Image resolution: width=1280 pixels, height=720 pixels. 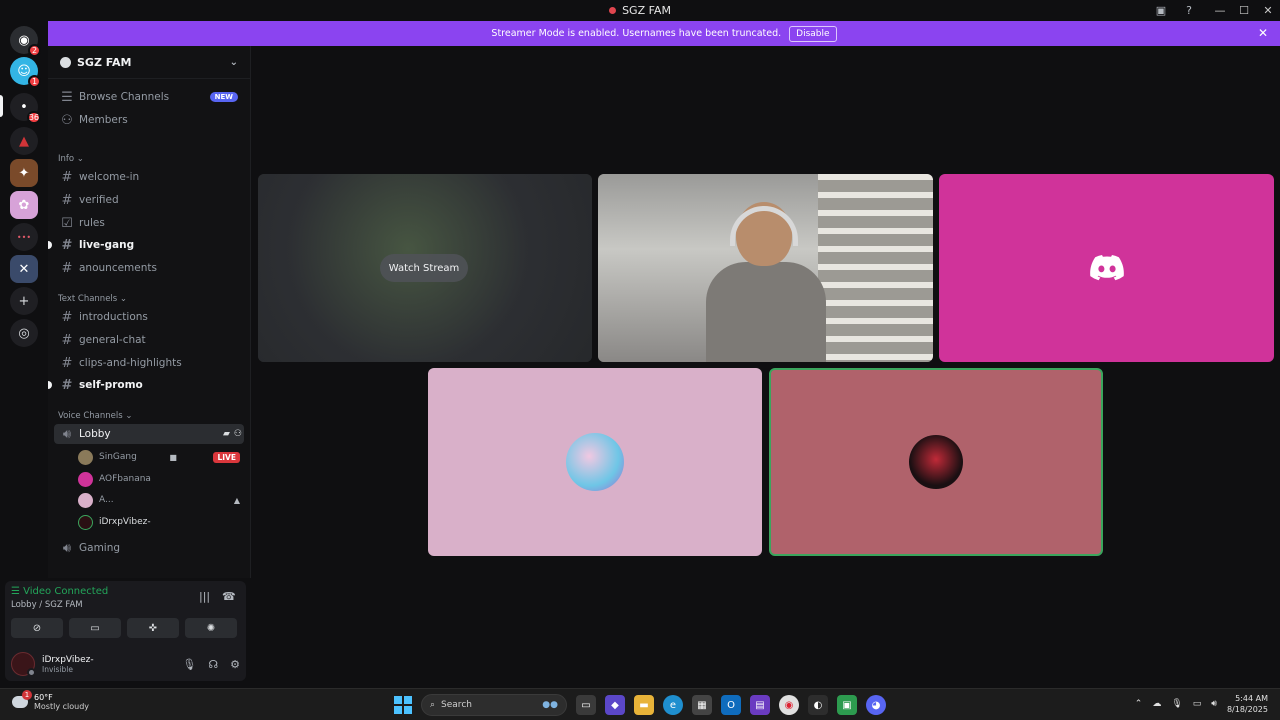 What do you see at coordinates (226, 434) in the screenshot?
I see `chat-icon: ▰` at bounding box center [226, 434].